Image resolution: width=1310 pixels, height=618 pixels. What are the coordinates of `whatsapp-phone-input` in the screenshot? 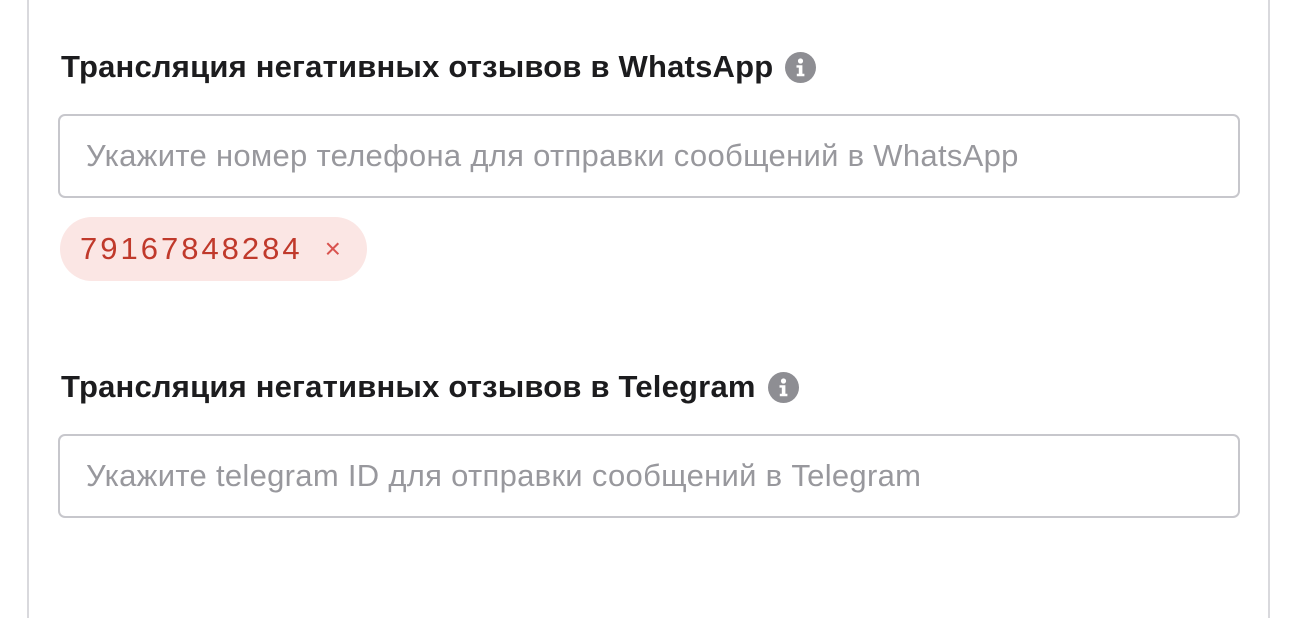 It's located at (649, 156).